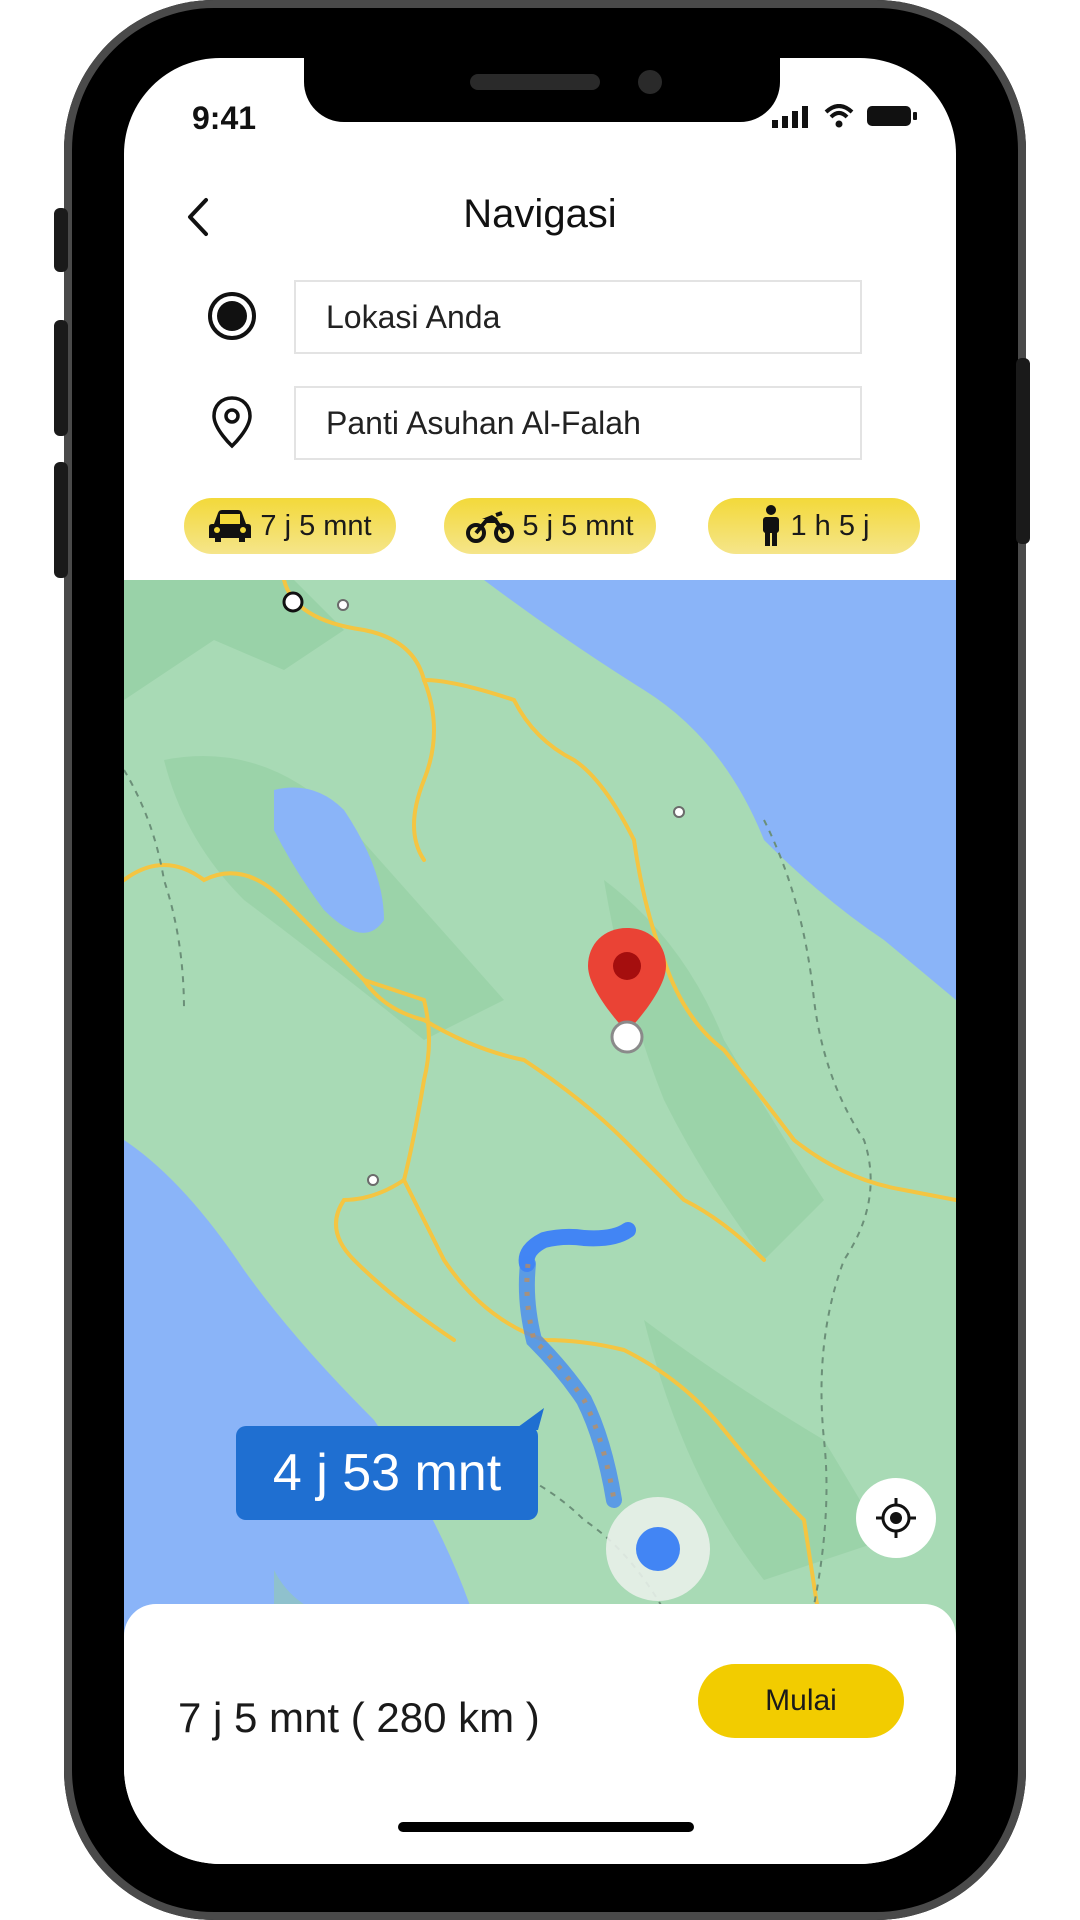 The image size is (1080, 1920). Describe the element at coordinates (61, 520) in the screenshot. I see `volume-down-button` at that location.